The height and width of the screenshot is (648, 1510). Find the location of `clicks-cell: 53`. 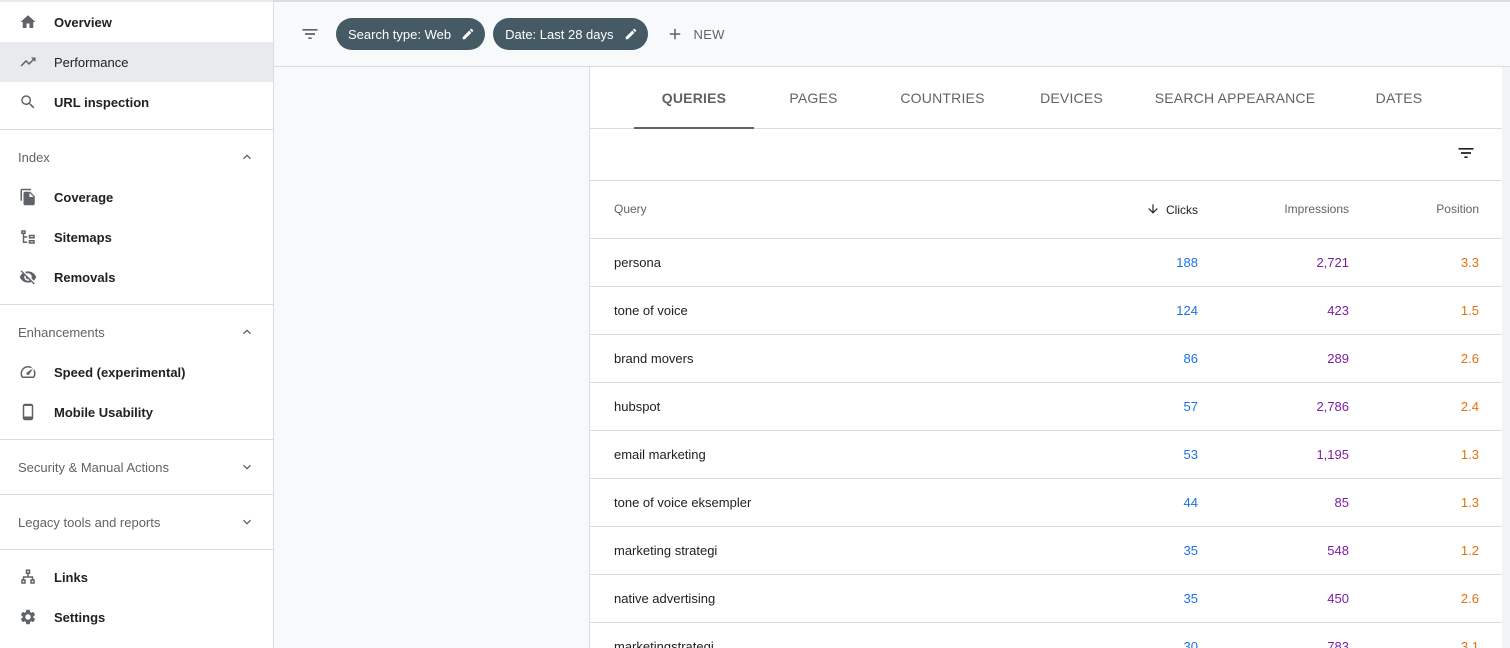

clicks-cell: 53 is located at coordinates (1134, 454).